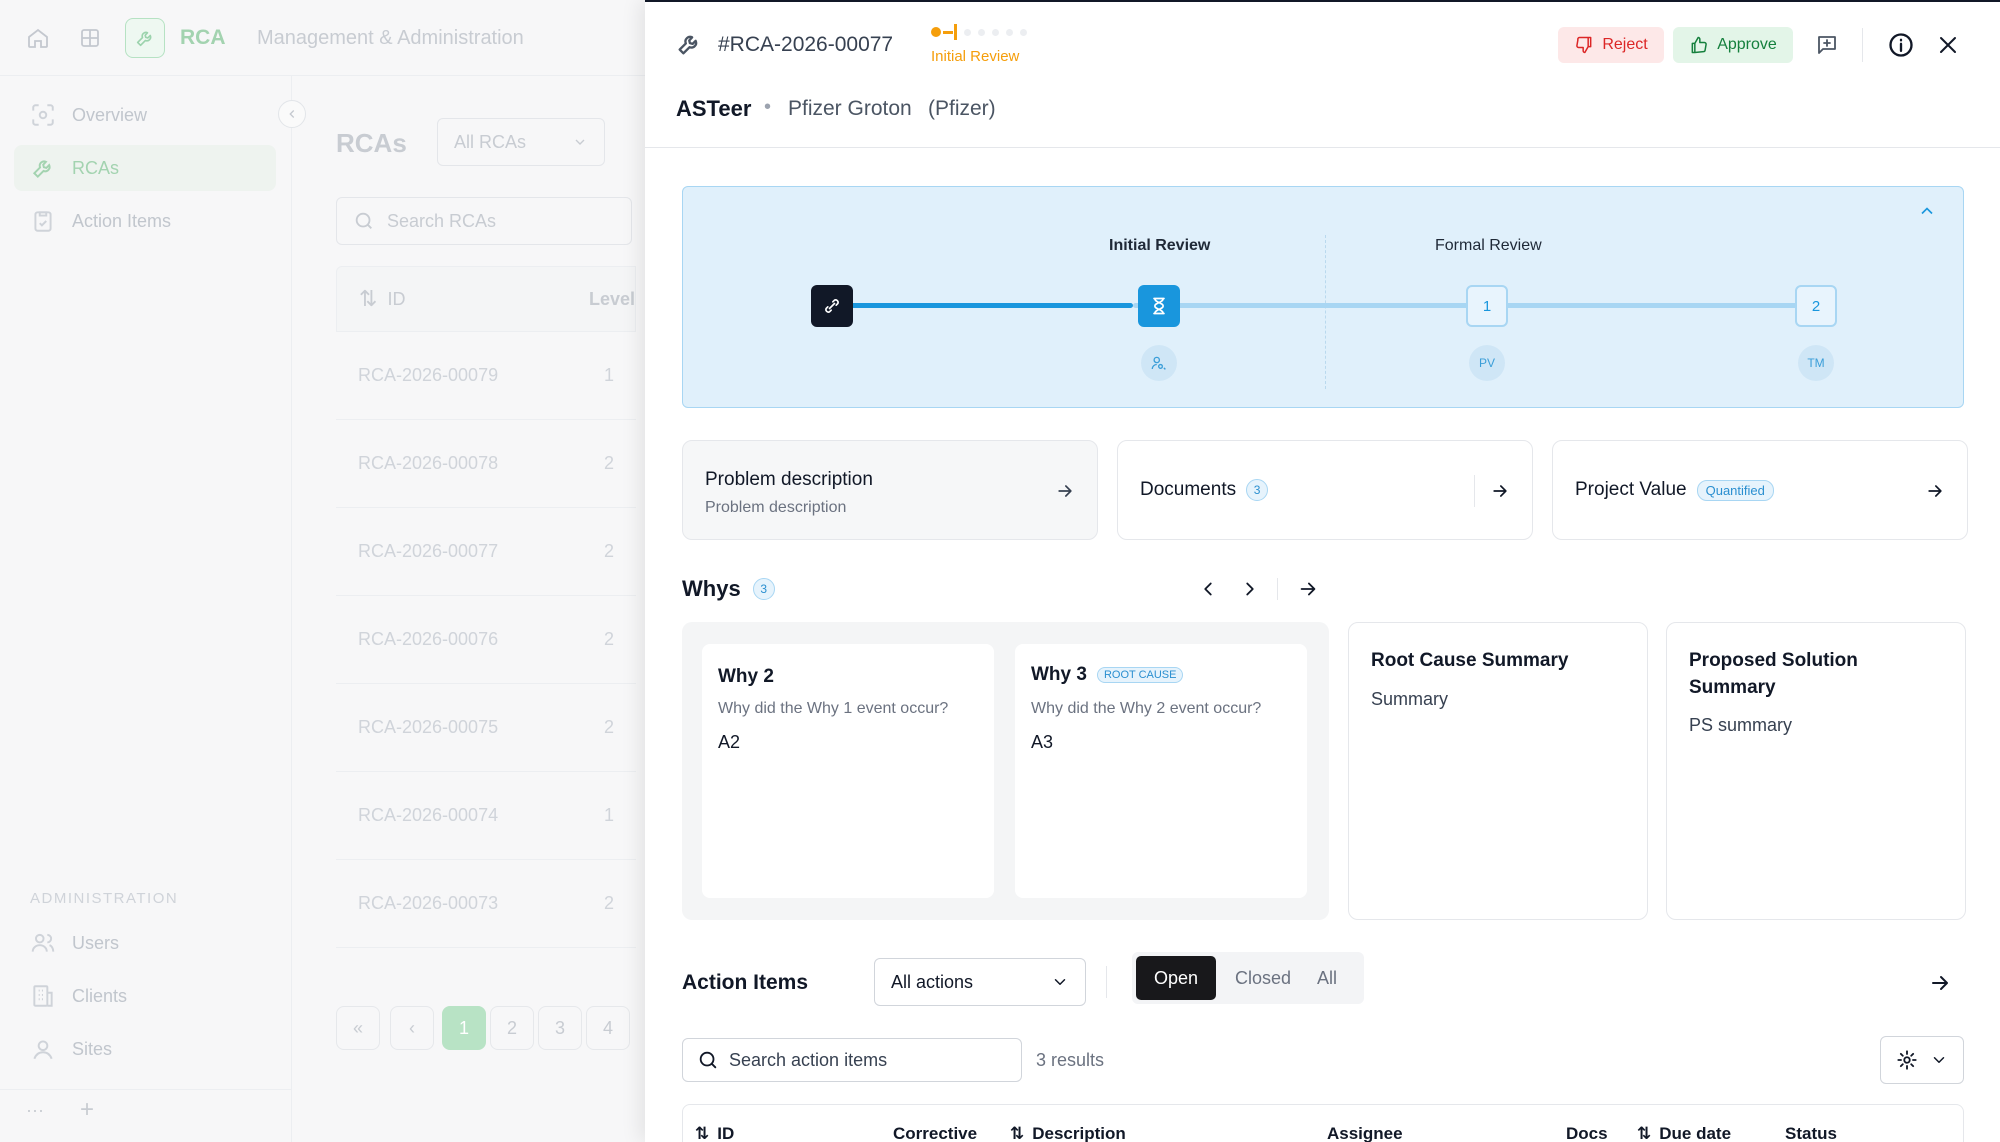 The width and height of the screenshot is (2000, 1142). Describe the element at coordinates (1760, 490) in the screenshot. I see `project-value-card: Project Value Quantified` at that location.